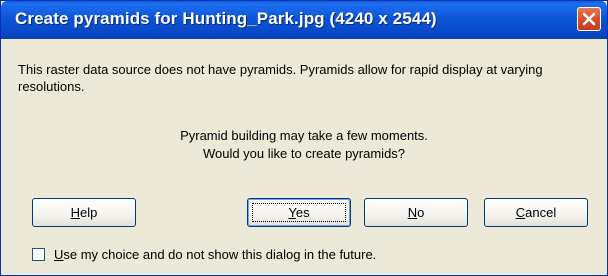 Image resolution: width=608 pixels, height=276 pixels. I want to click on help-mnemonic: H, so click(75, 212).